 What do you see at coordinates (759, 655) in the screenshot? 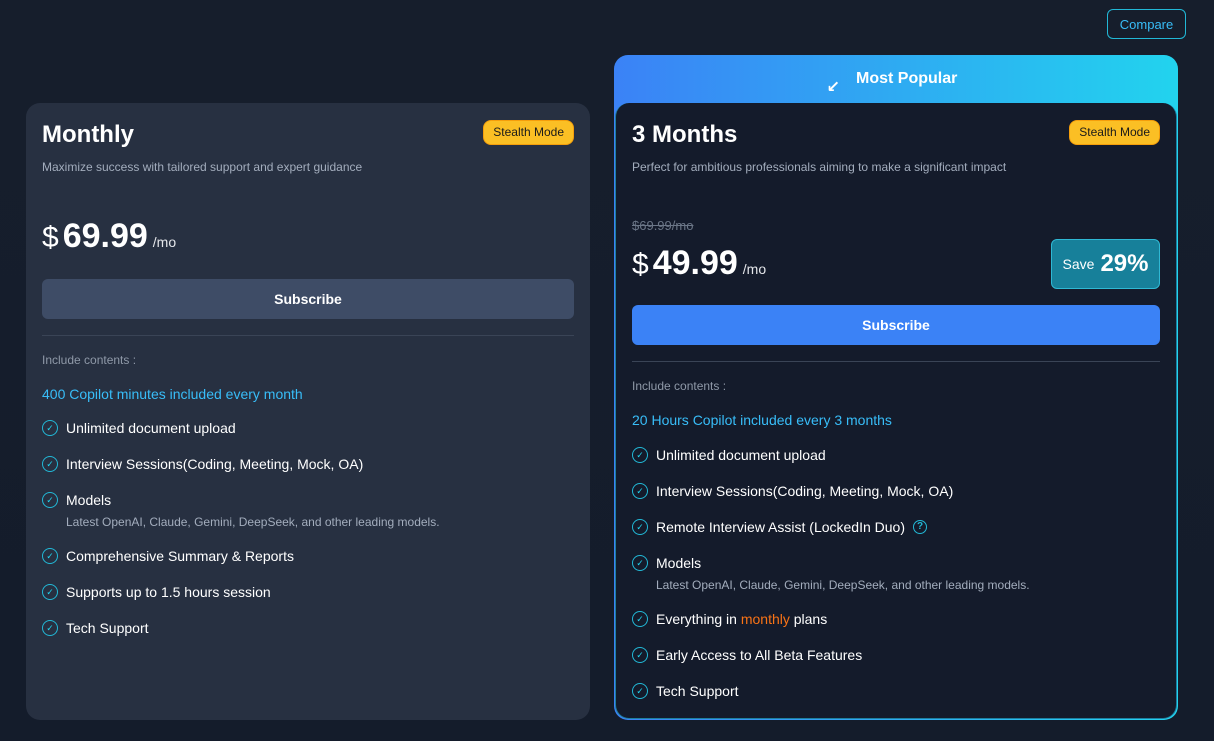
I see `feature-text: Early Access to All Beta Features` at bounding box center [759, 655].